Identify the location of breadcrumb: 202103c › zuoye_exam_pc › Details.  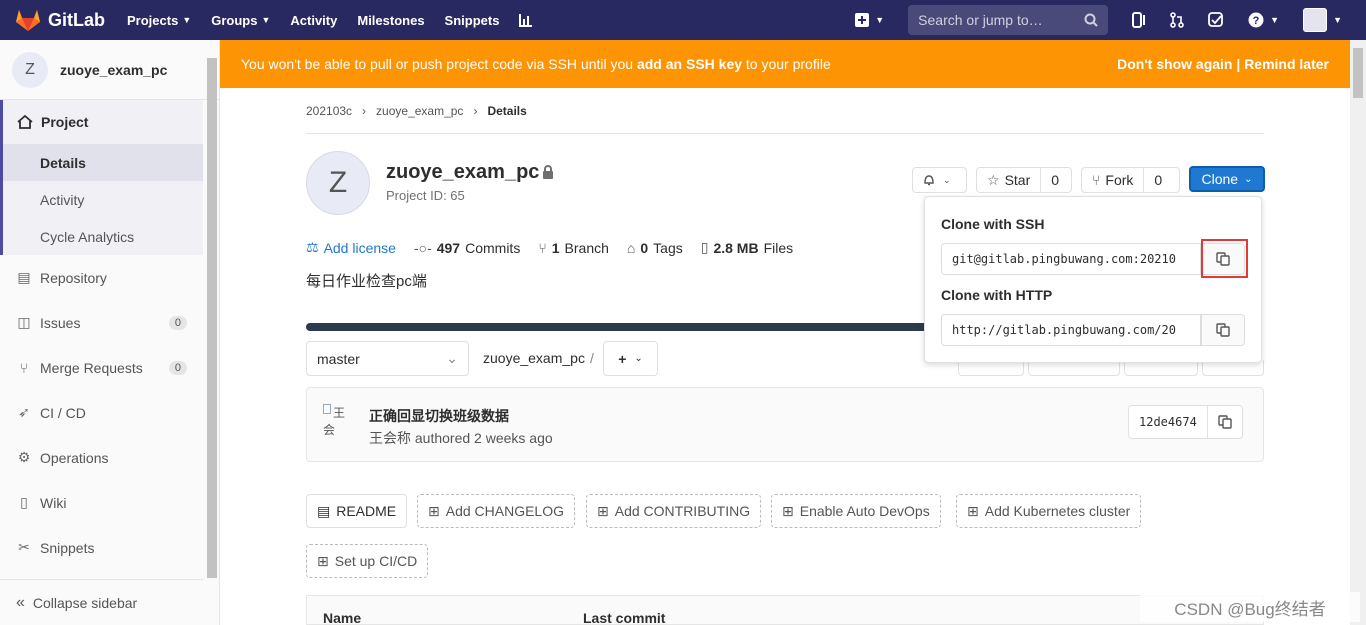
(416, 111).